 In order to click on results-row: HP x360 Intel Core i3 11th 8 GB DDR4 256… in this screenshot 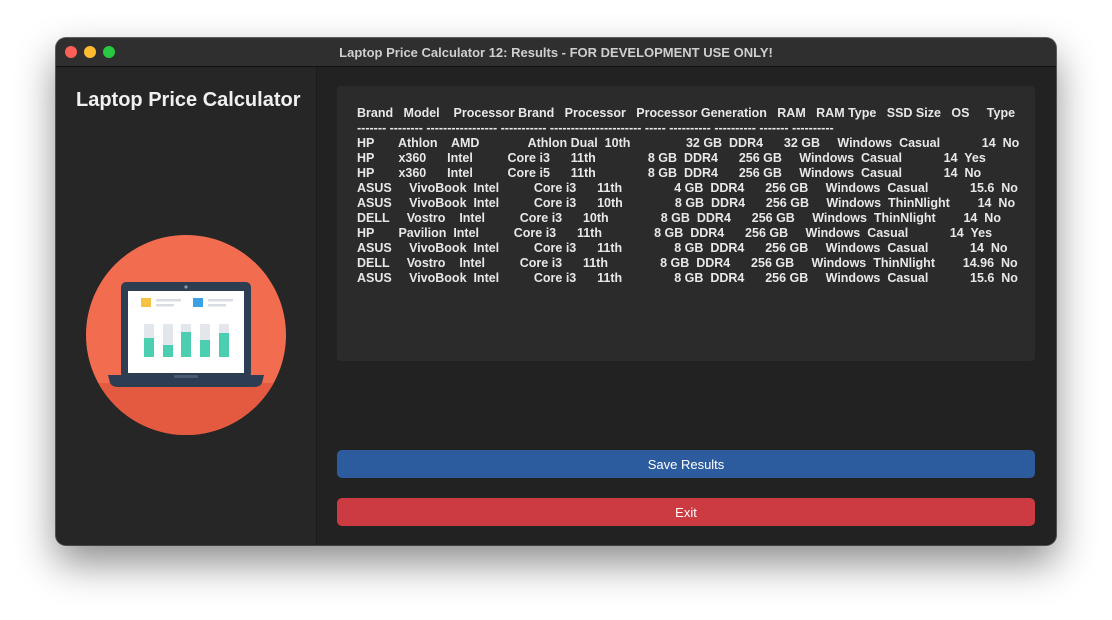, I will do `click(671, 158)`.